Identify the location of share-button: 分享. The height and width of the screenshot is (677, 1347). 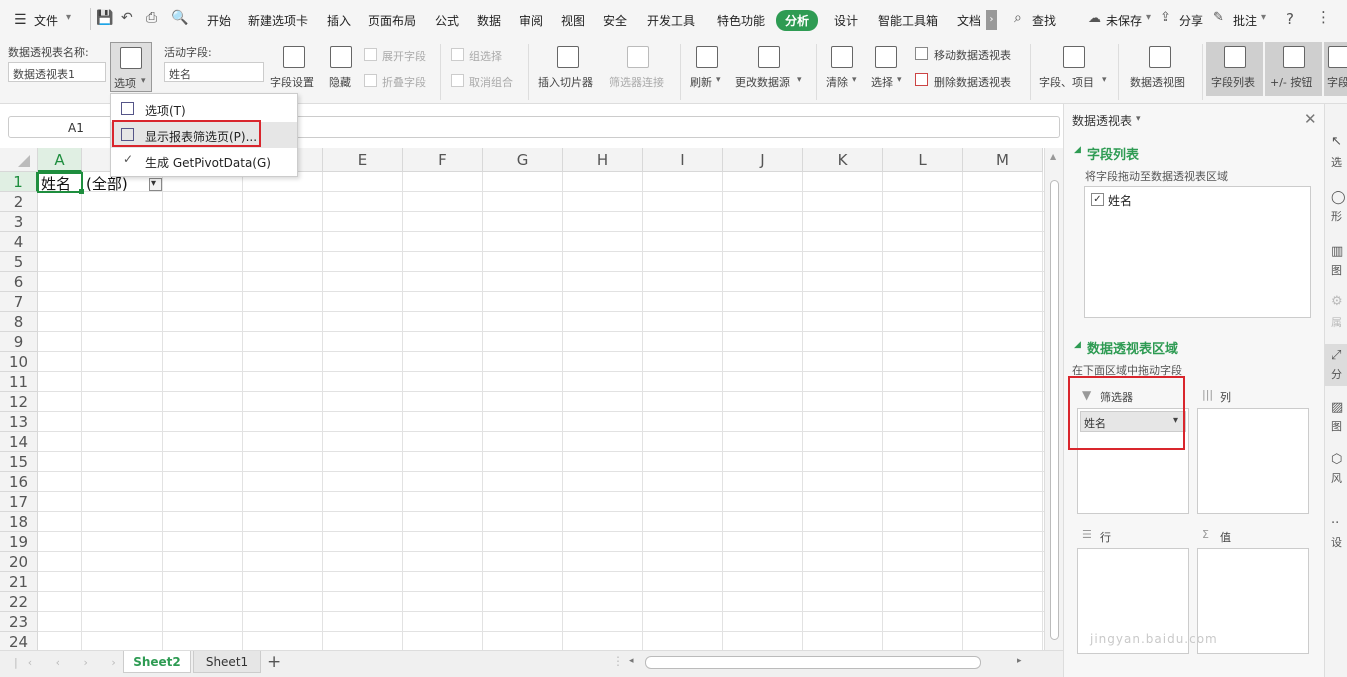
(1191, 20).